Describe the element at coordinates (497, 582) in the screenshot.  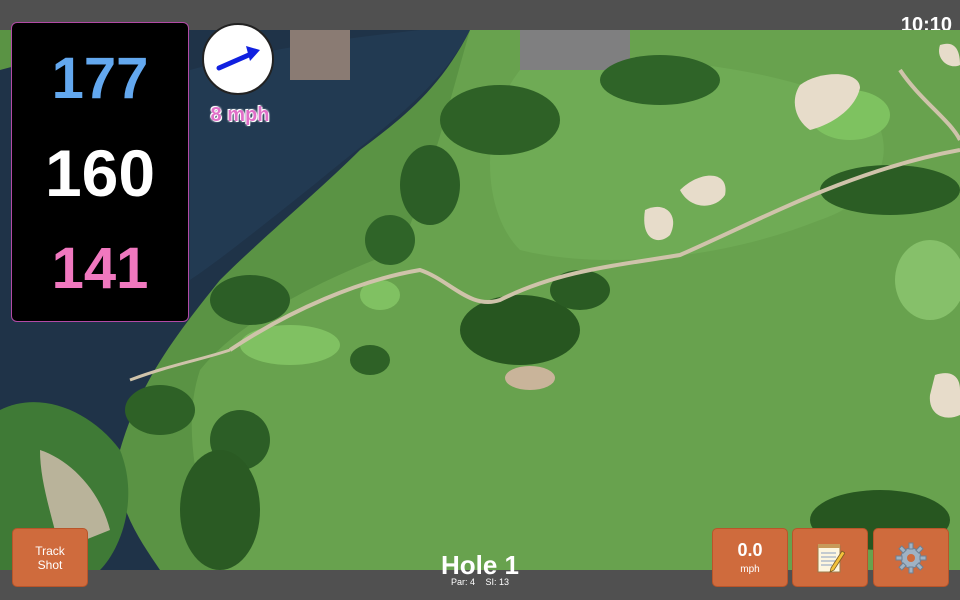
I see `hole-stroke-index: SI: 13` at that location.